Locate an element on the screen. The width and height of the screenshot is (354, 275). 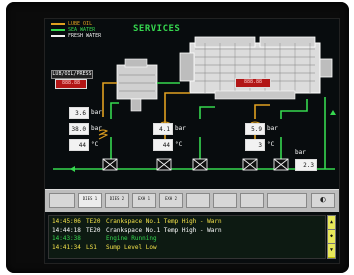
scroll-up-icon: ▲ is located at coordinates (331, 223).